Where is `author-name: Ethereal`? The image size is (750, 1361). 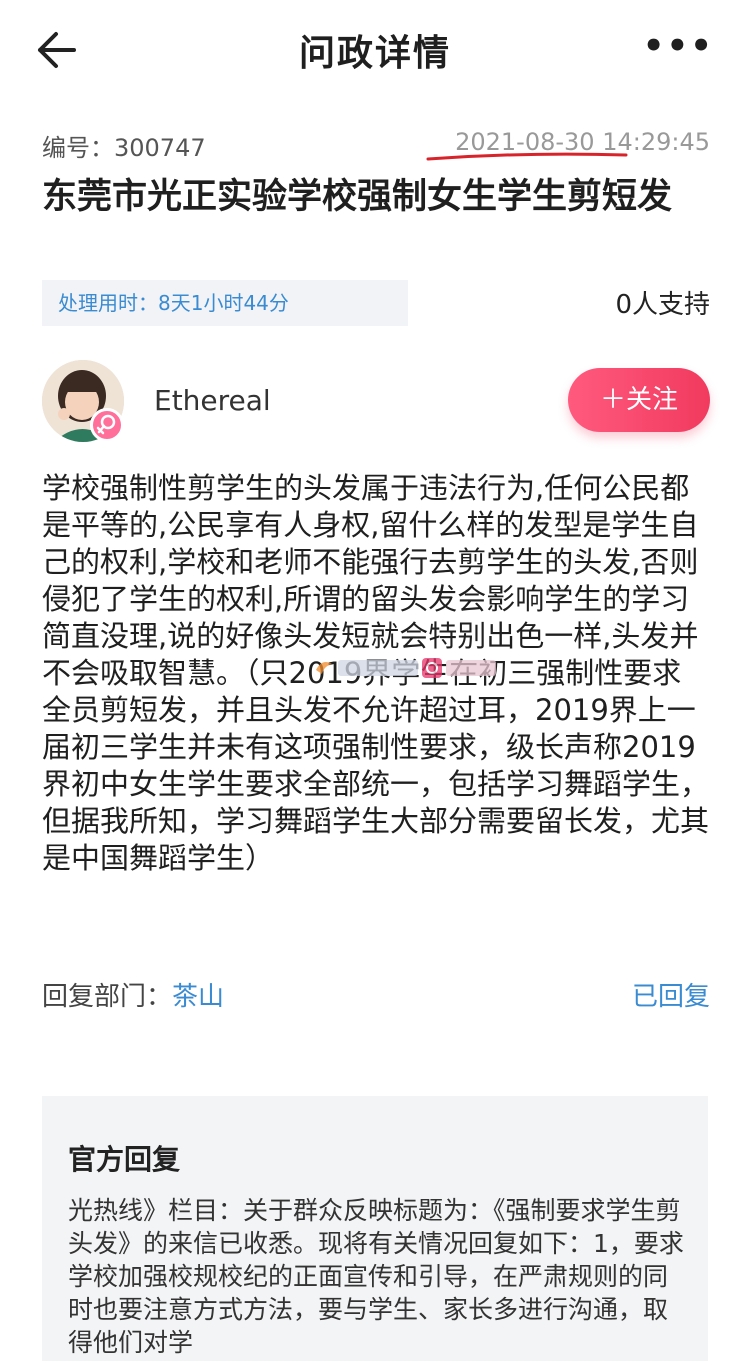 author-name: Ethereal is located at coordinates (212, 400).